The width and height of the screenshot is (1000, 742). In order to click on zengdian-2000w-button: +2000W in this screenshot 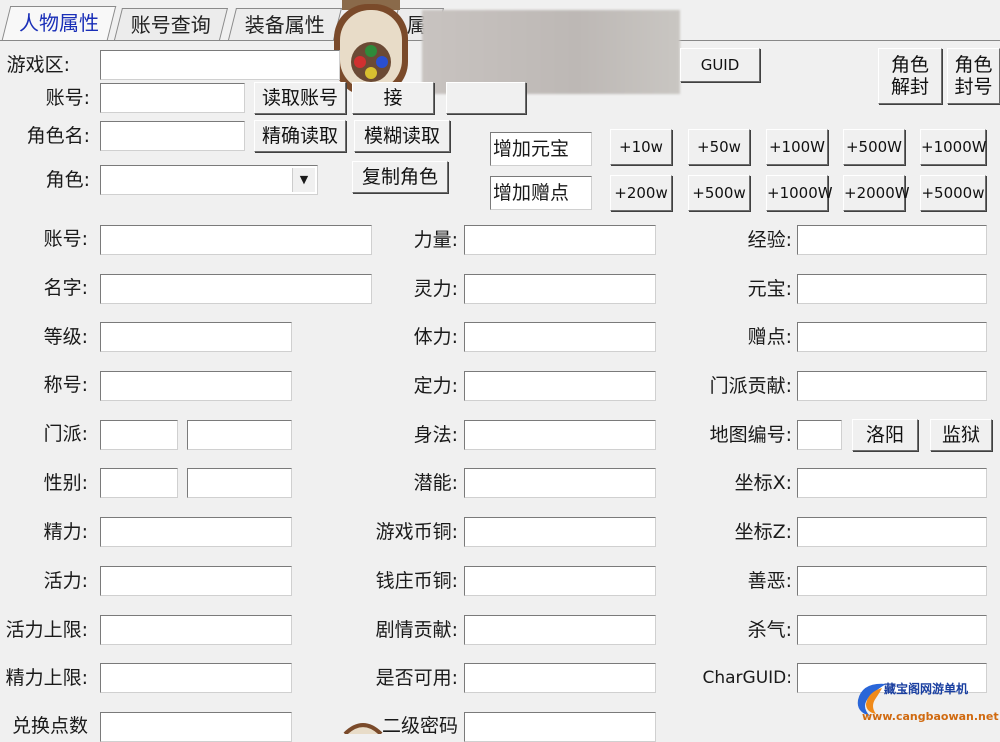, I will do `click(876, 193)`.